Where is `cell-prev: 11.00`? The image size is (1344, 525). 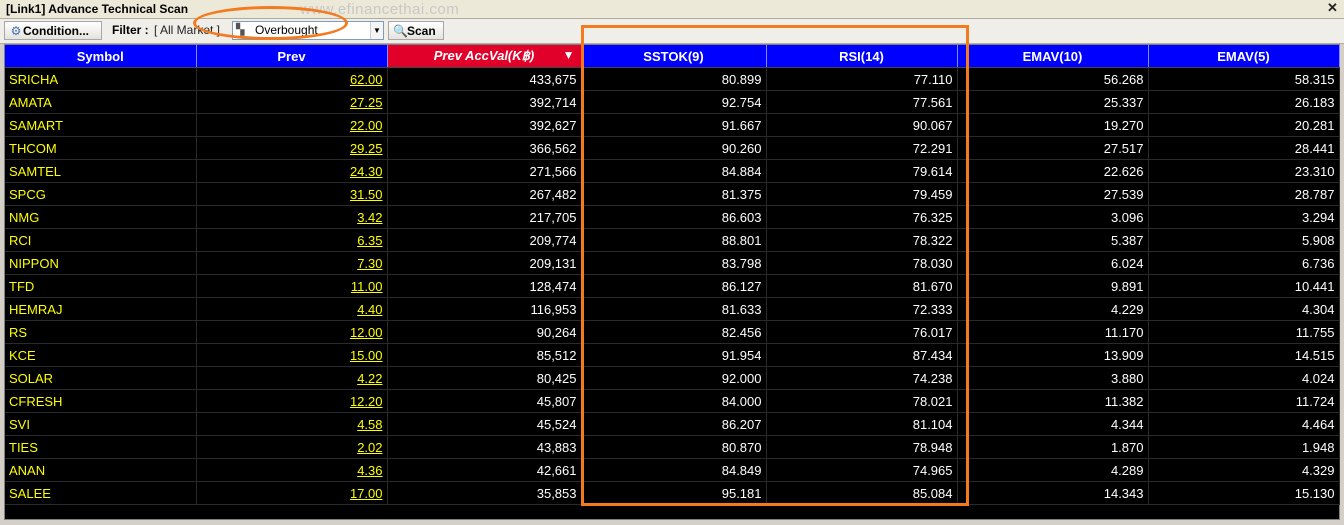
cell-prev: 11.00 is located at coordinates (292, 286).